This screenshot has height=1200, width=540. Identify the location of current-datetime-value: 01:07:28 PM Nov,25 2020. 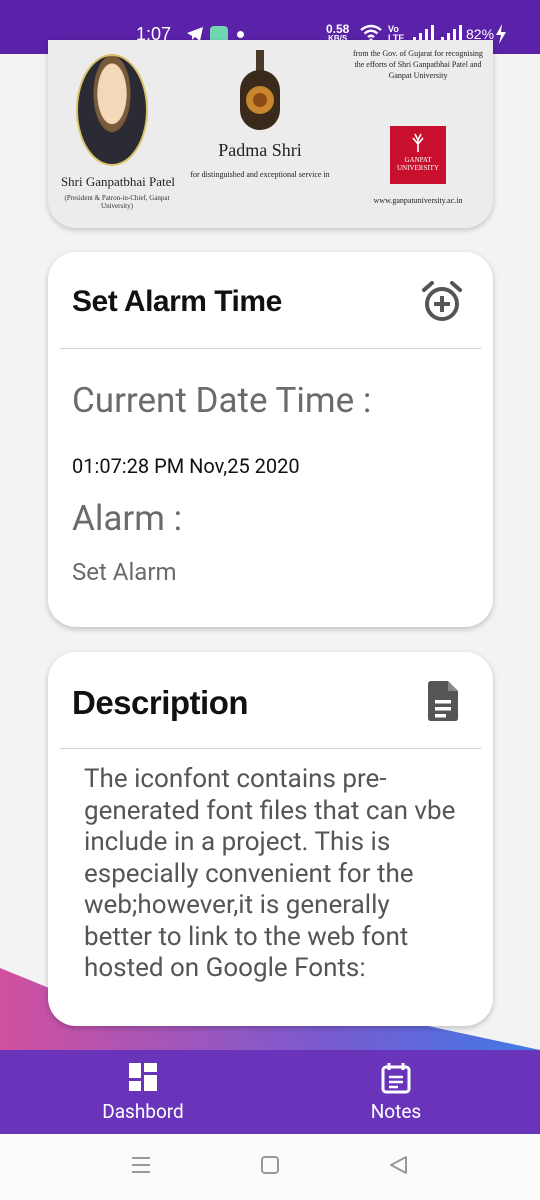
(186, 466).